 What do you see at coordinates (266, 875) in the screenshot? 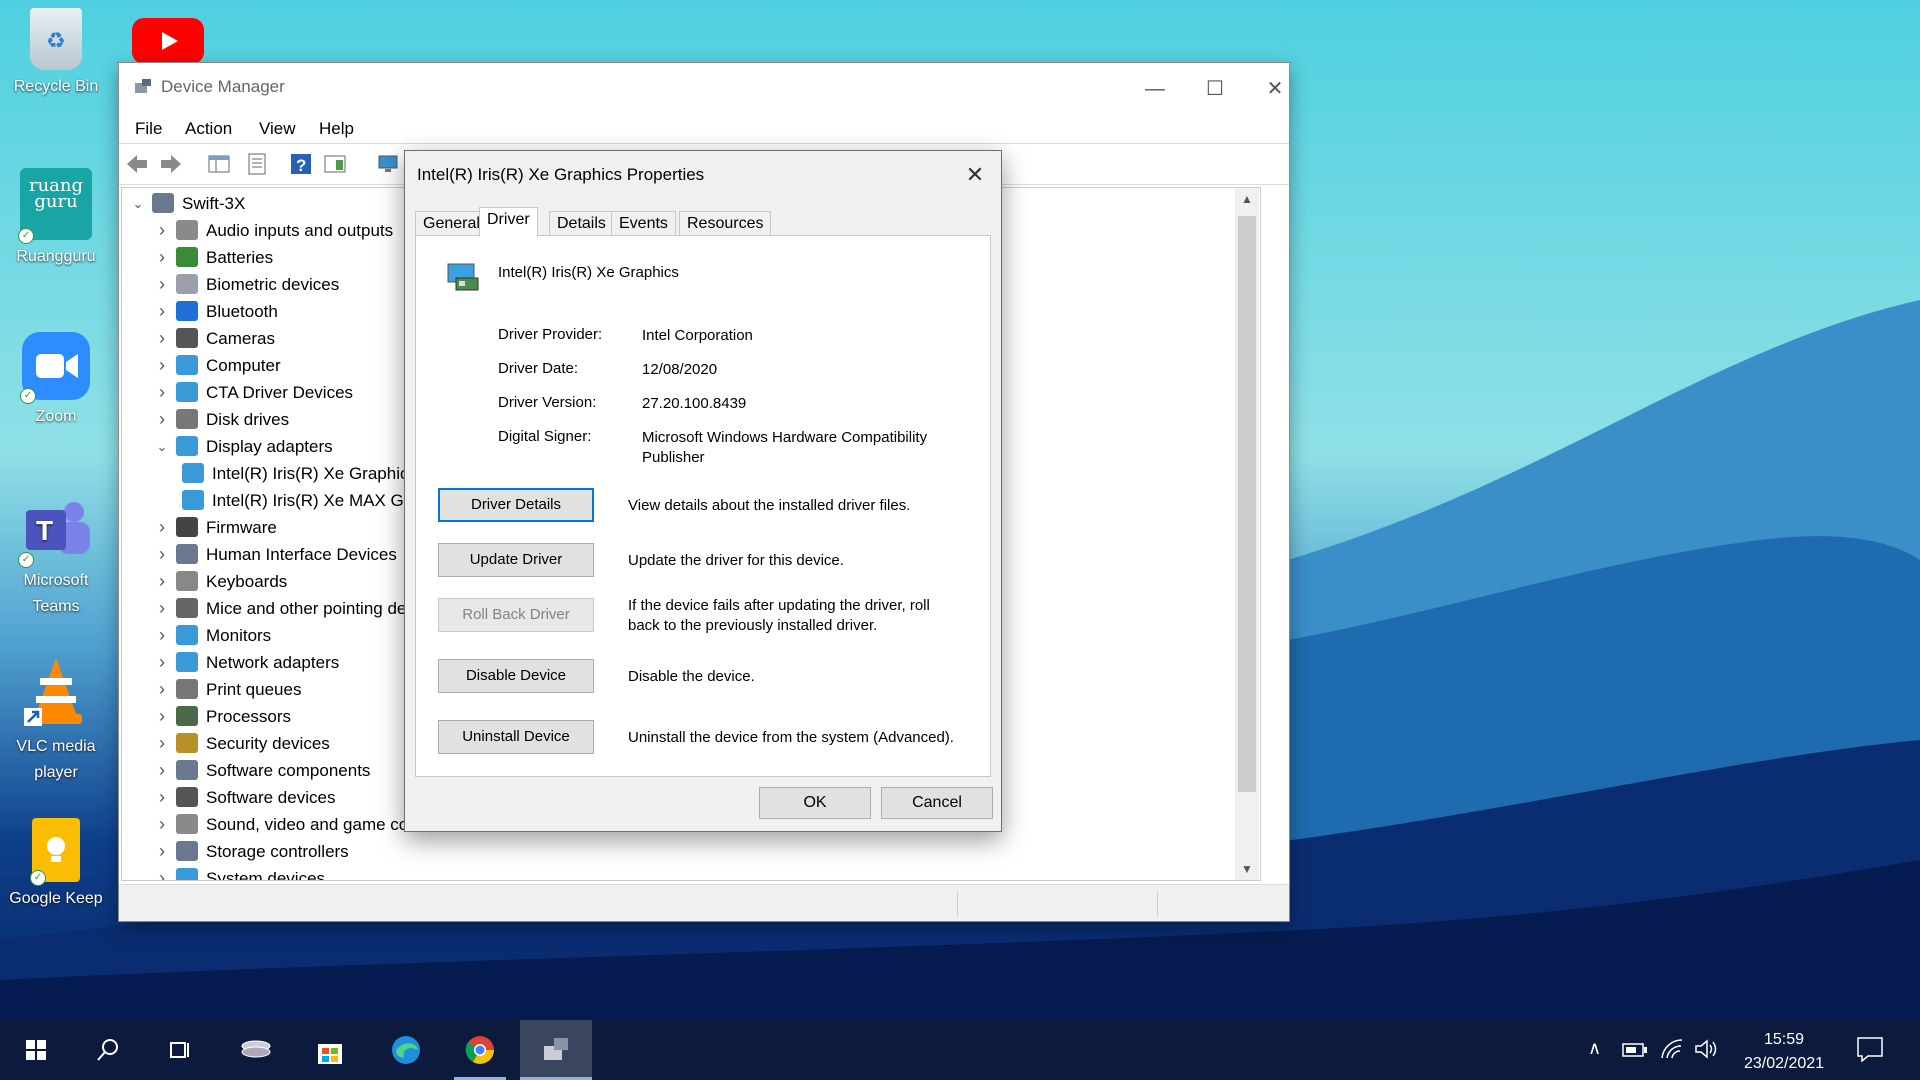
I see `tree-item-label: System devices` at bounding box center [266, 875].